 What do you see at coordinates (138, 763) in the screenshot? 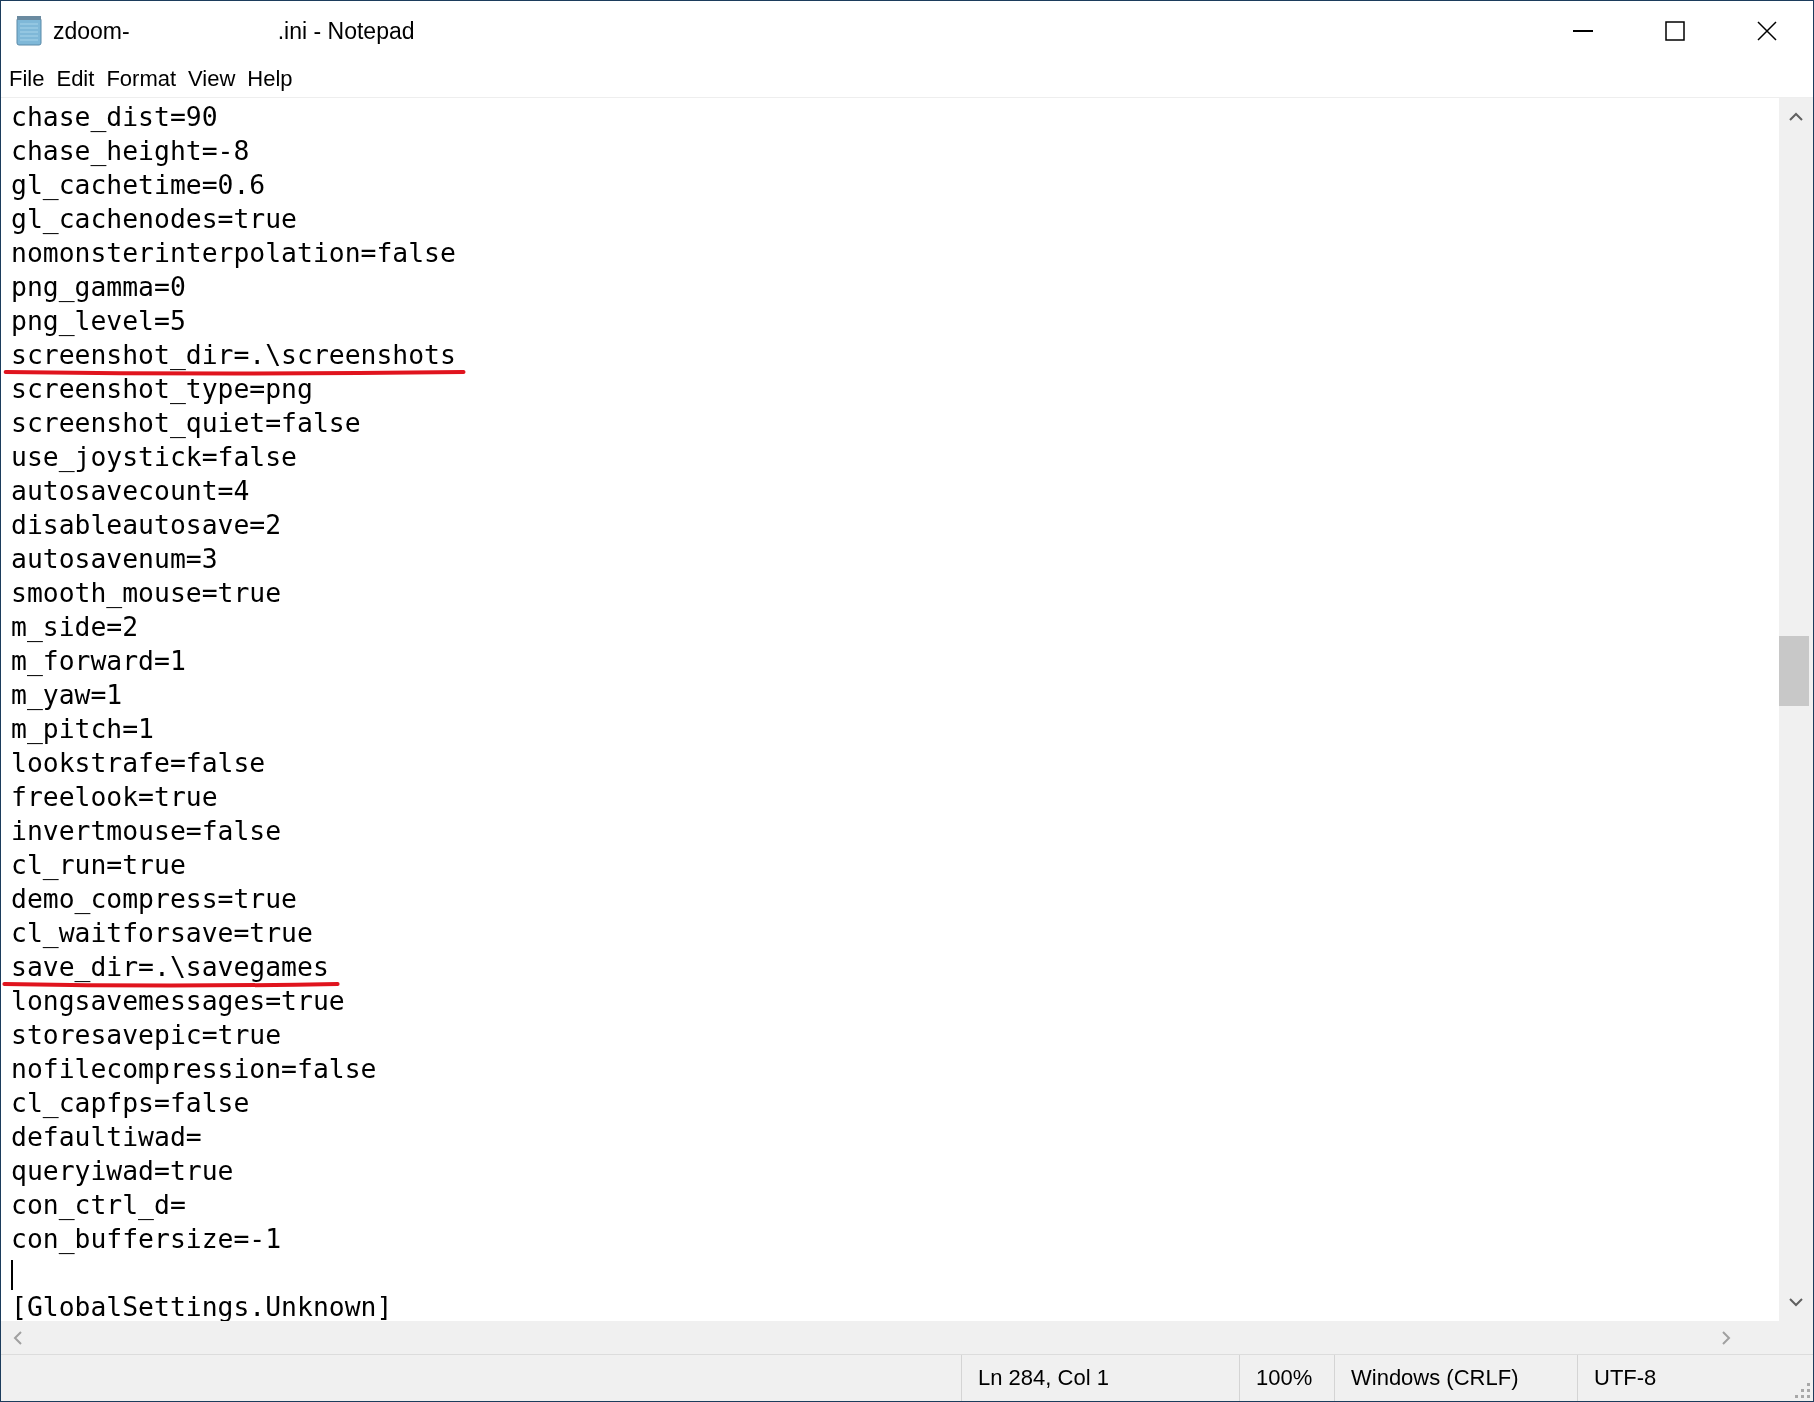
I see `text-line: lookstrafe=false` at bounding box center [138, 763].